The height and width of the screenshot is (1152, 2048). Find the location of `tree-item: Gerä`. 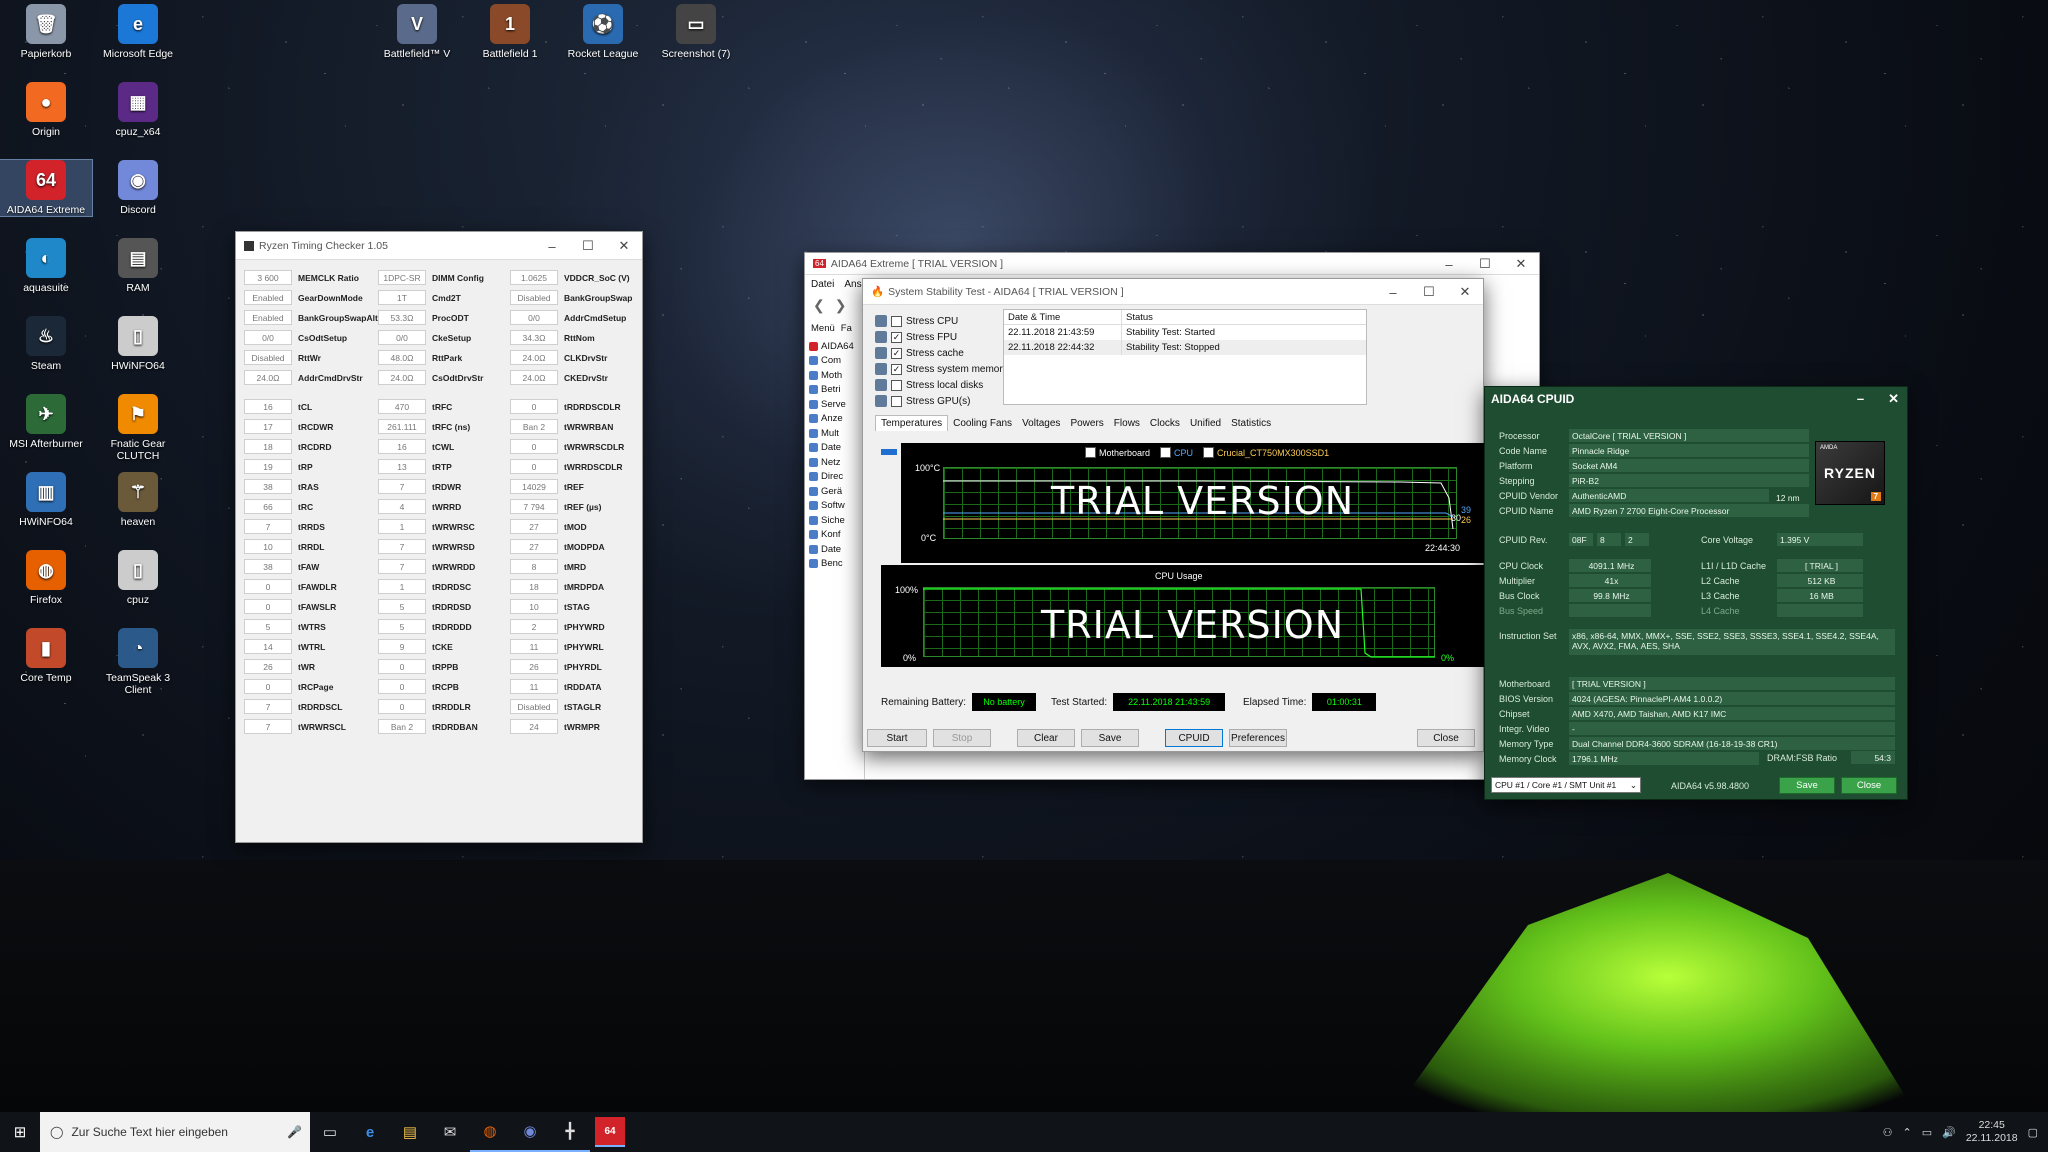

tree-item: Gerä is located at coordinates (834, 491).